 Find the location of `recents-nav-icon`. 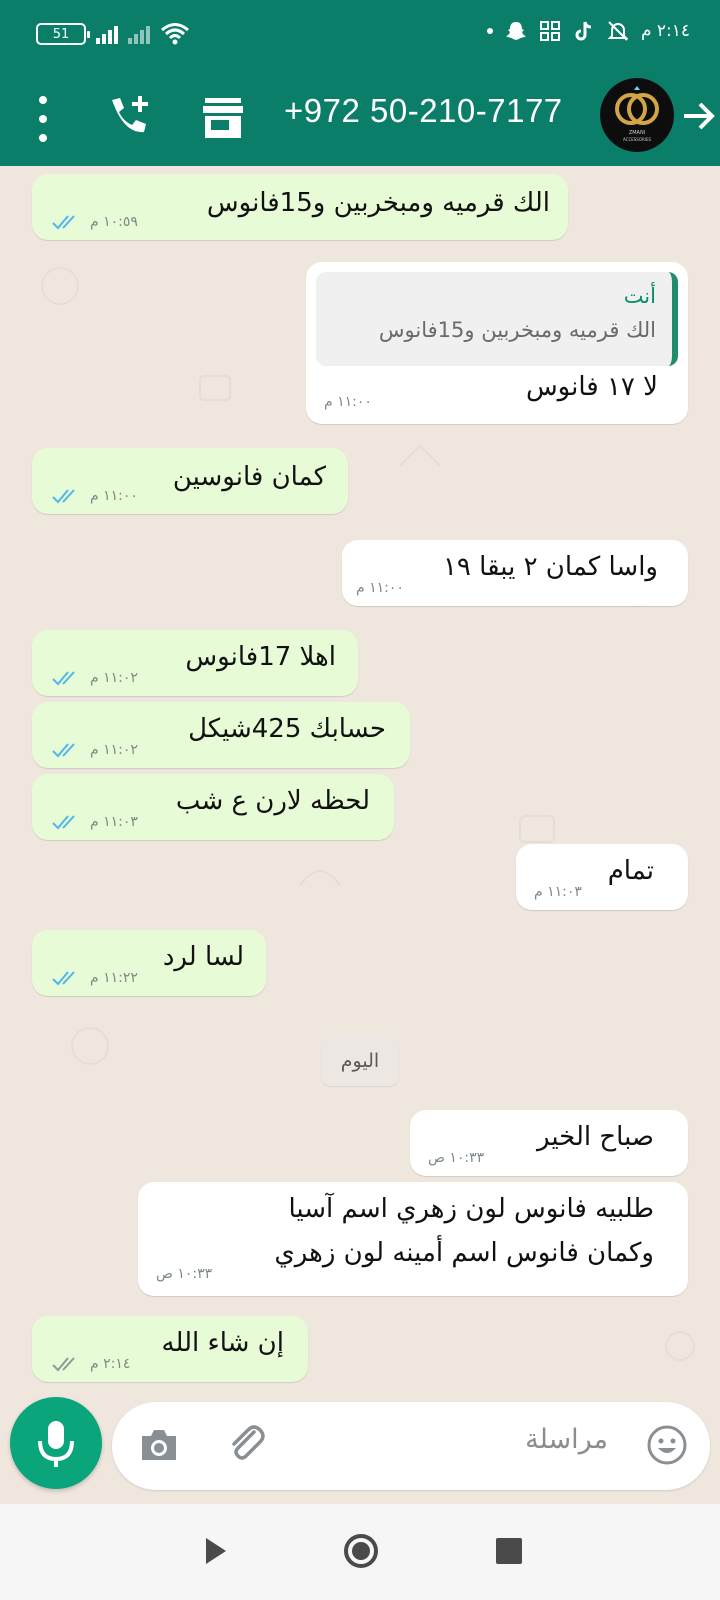

recents-nav-icon is located at coordinates (509, 1551).